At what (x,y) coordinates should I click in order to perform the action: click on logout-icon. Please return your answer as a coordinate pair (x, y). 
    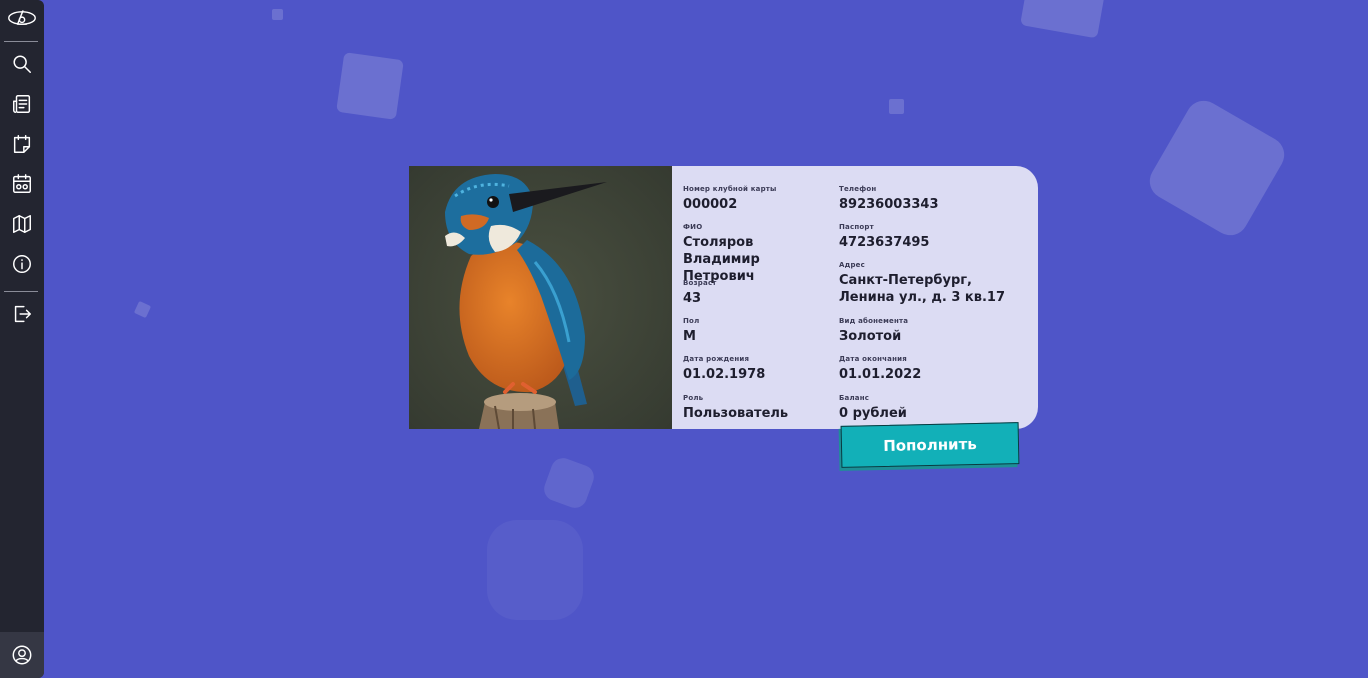
    Looking at the image, I should click on (22, 314).